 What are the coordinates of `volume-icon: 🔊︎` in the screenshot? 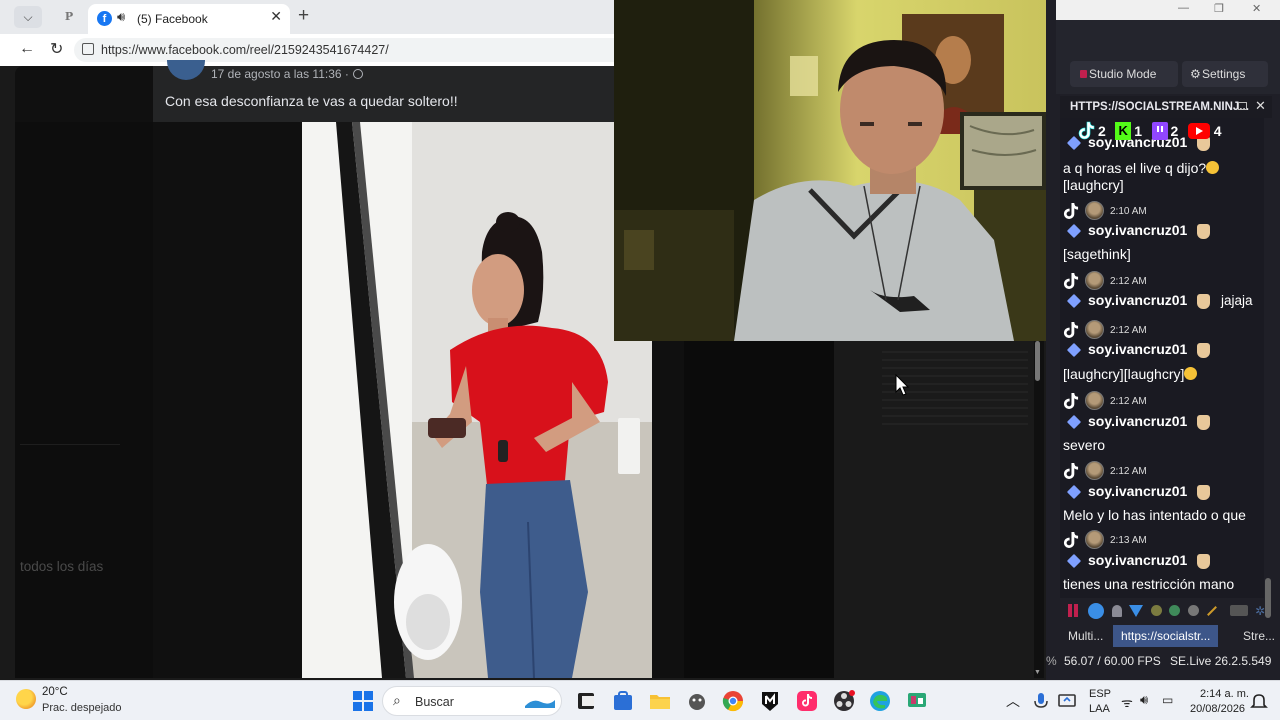 It's located at (1144, 700).